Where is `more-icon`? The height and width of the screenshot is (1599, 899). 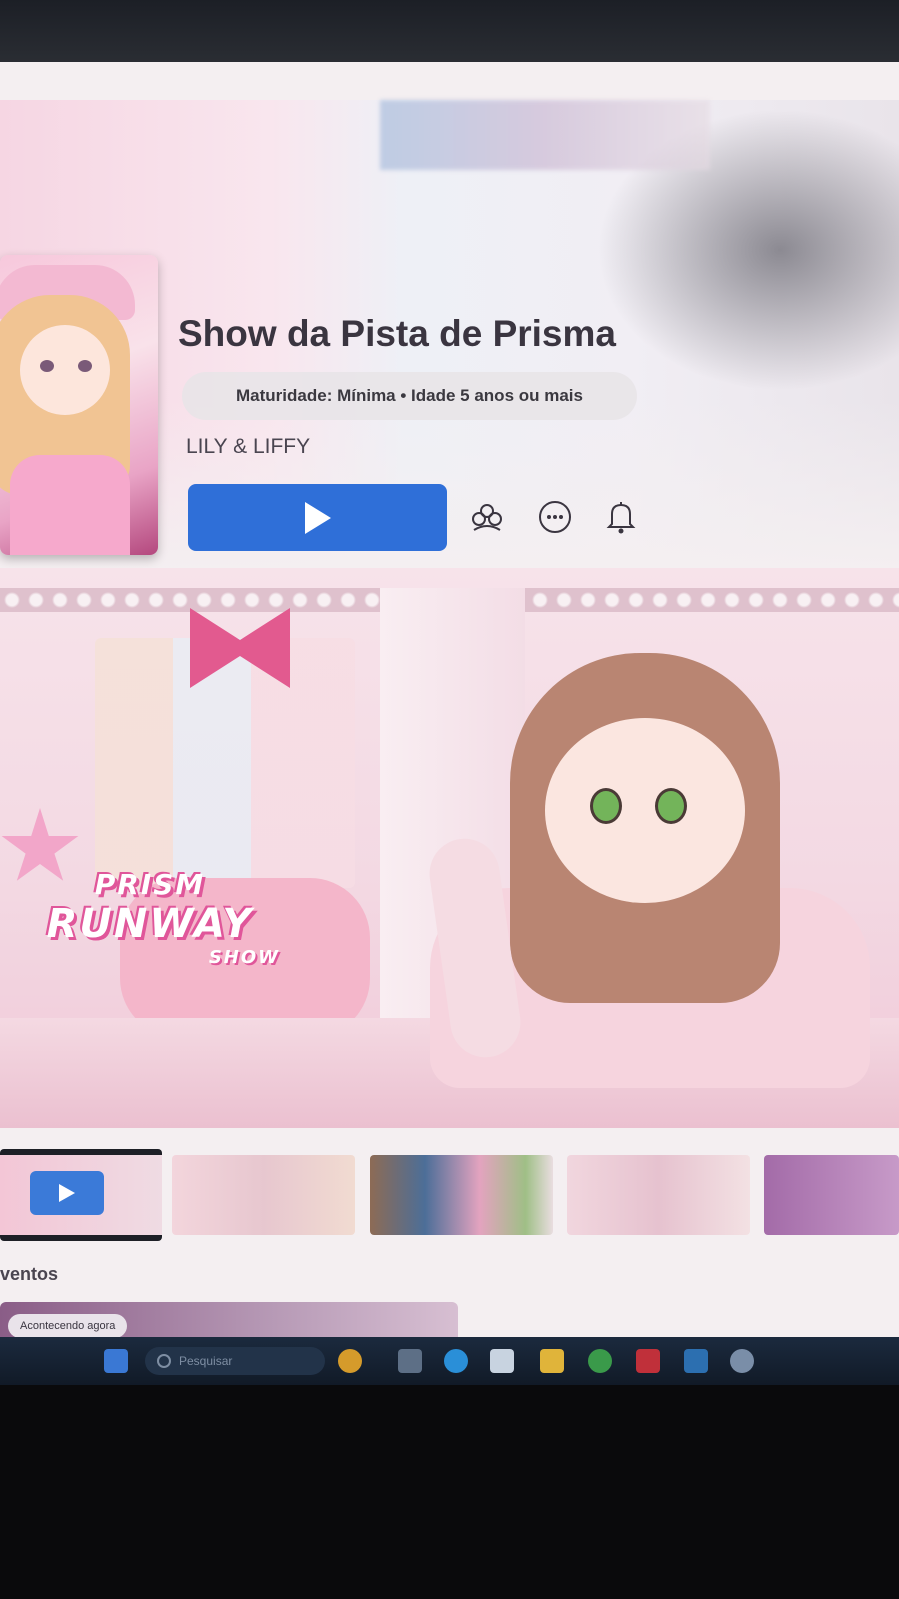 more-icon is located at coordinates (555, 517).